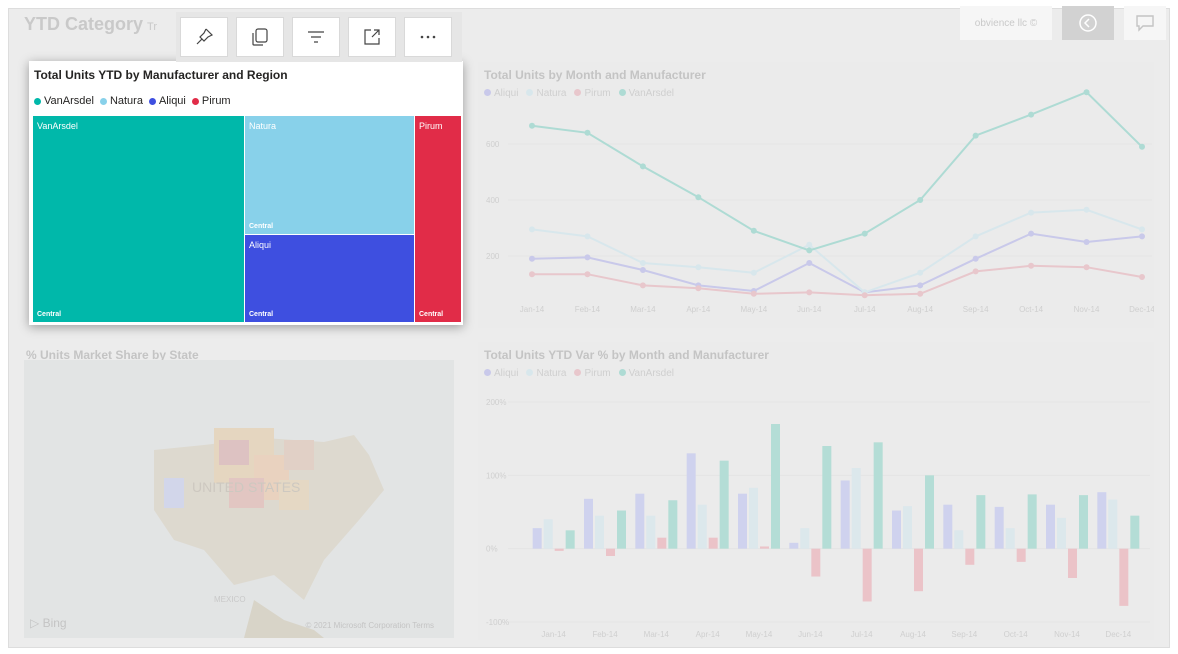  I want to click on visual-header-toolbar, so click(319, 37).